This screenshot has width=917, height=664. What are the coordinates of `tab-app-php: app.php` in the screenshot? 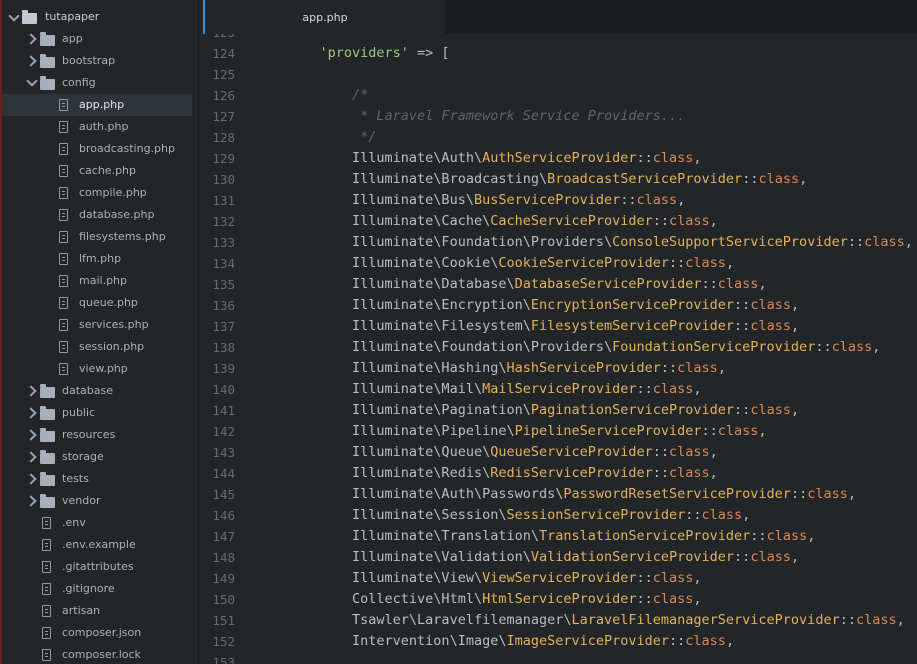 It's located at (324, 17).